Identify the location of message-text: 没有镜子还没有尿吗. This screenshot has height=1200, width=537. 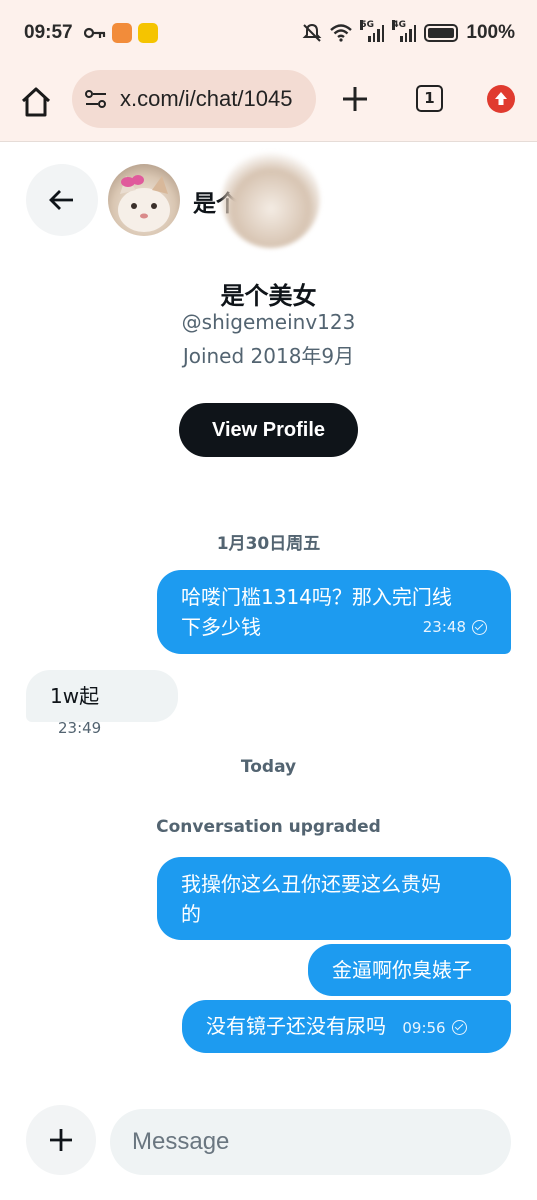
(296, 1026).